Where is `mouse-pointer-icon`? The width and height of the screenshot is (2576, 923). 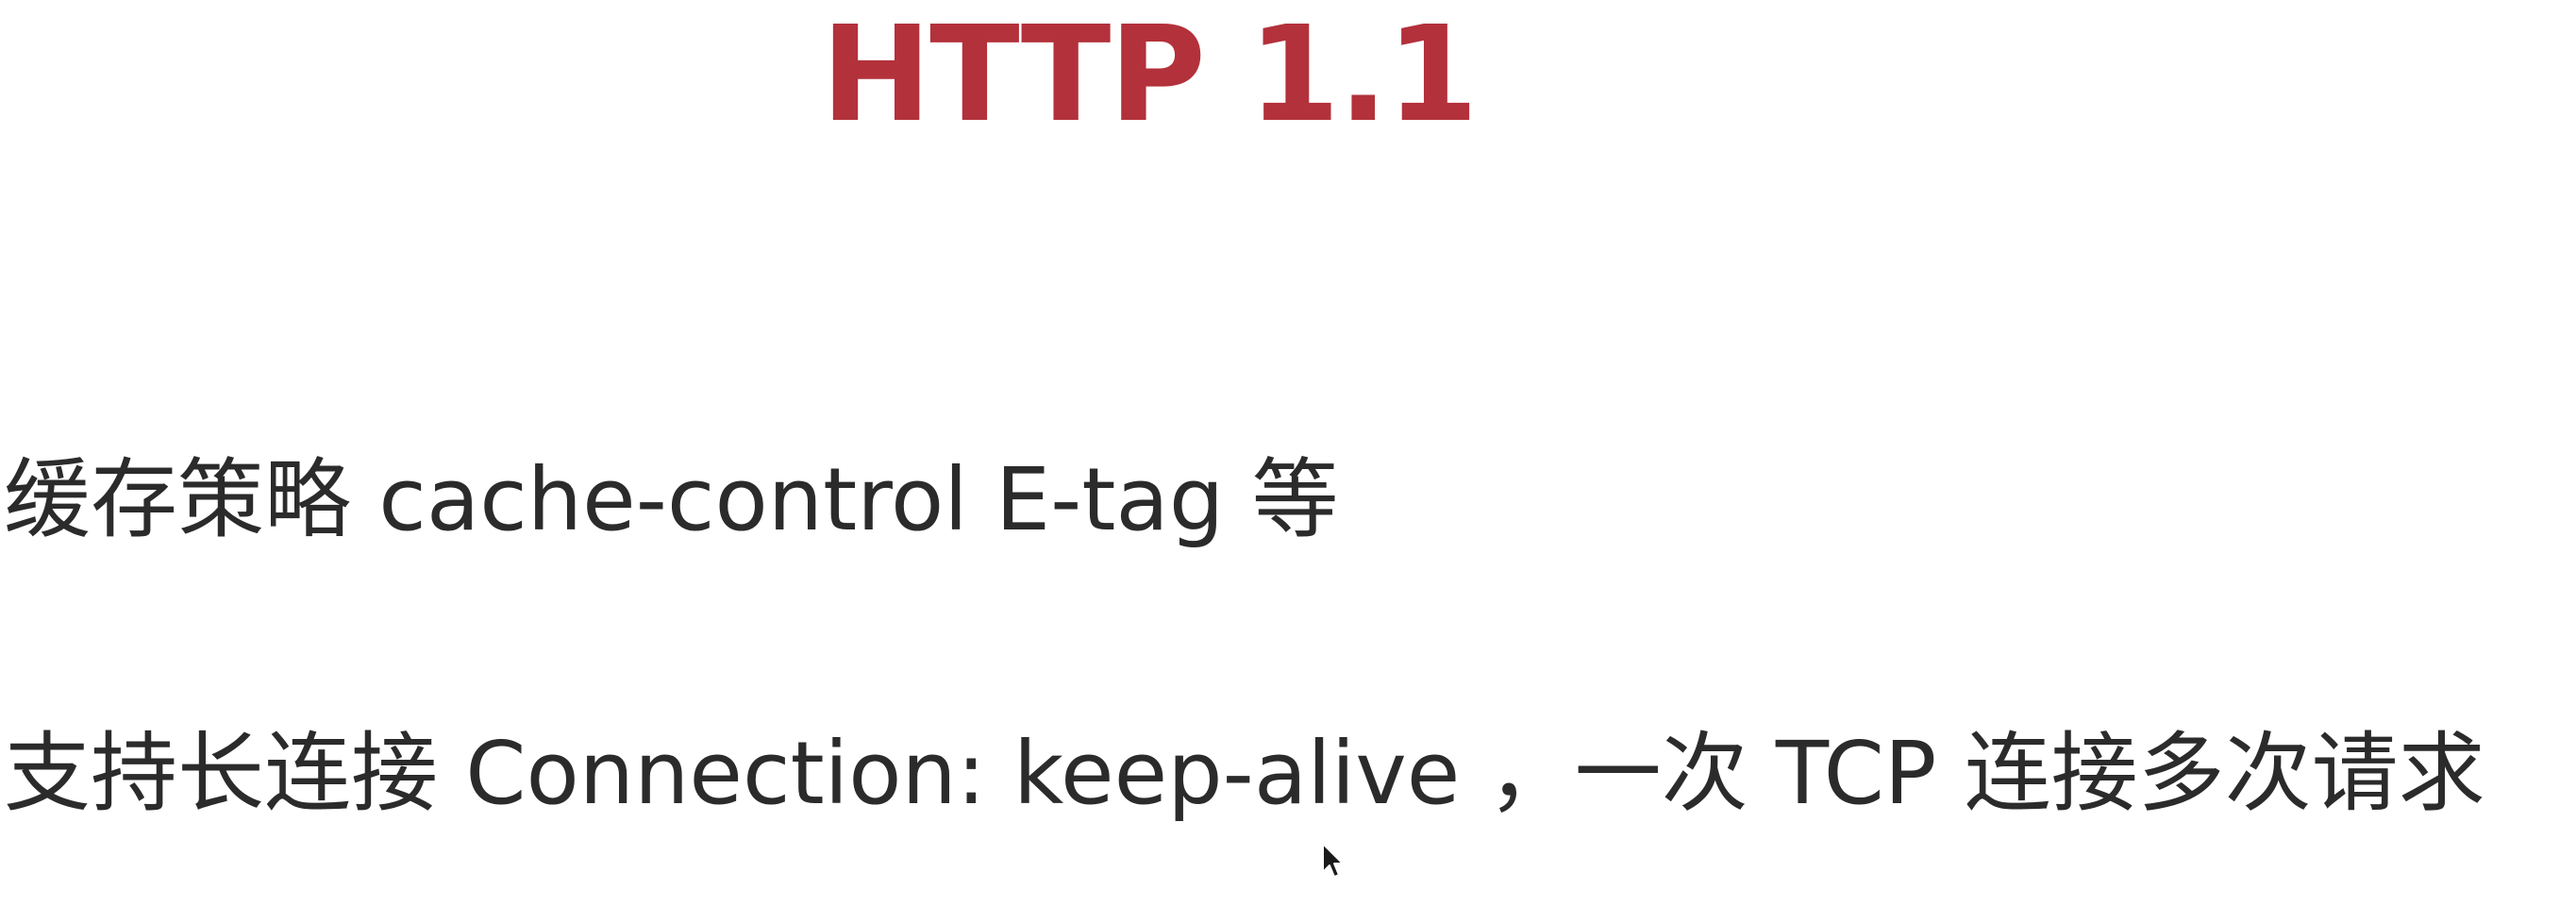 mouse-pointer-icon is located at coordinates (1333, 860).